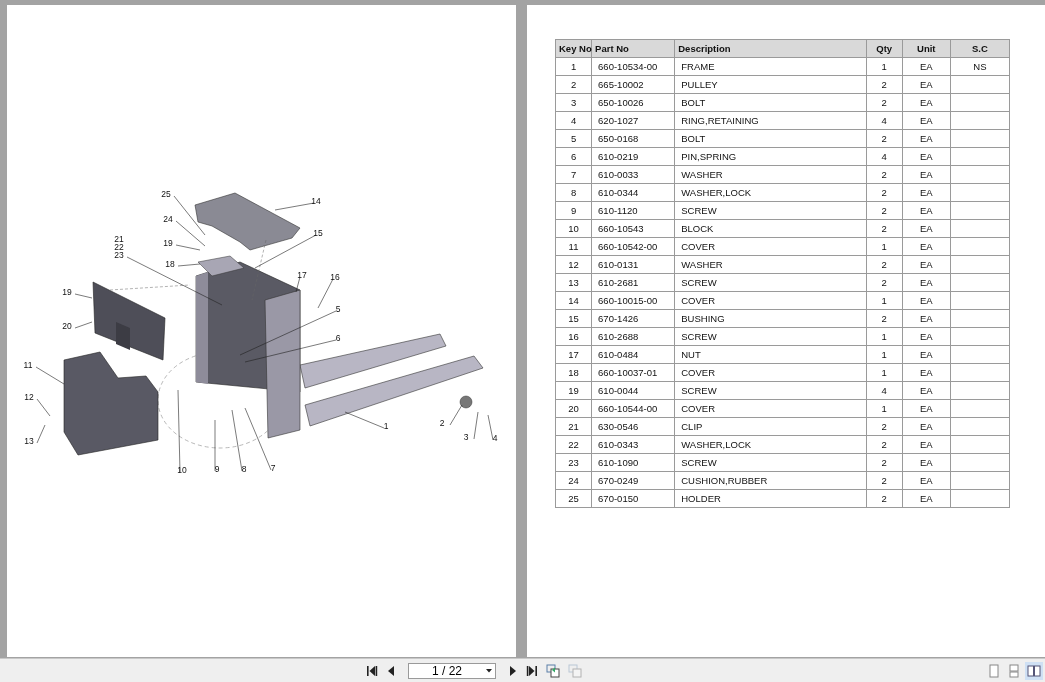  What do you see at coordinates (926, 48) in the screenshot?
I see `column-header: Unit` at bounding box center [926, 48].